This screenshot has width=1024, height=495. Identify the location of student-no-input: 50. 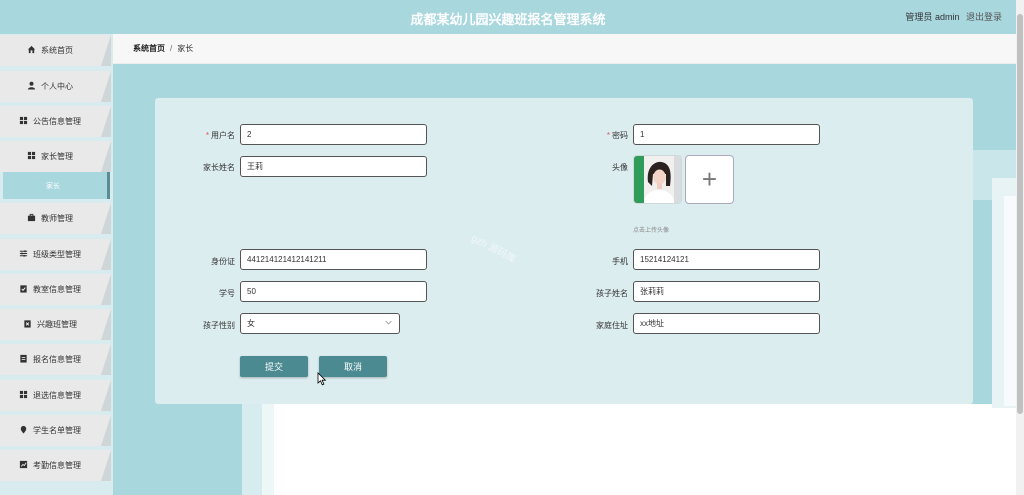
(333, 291).